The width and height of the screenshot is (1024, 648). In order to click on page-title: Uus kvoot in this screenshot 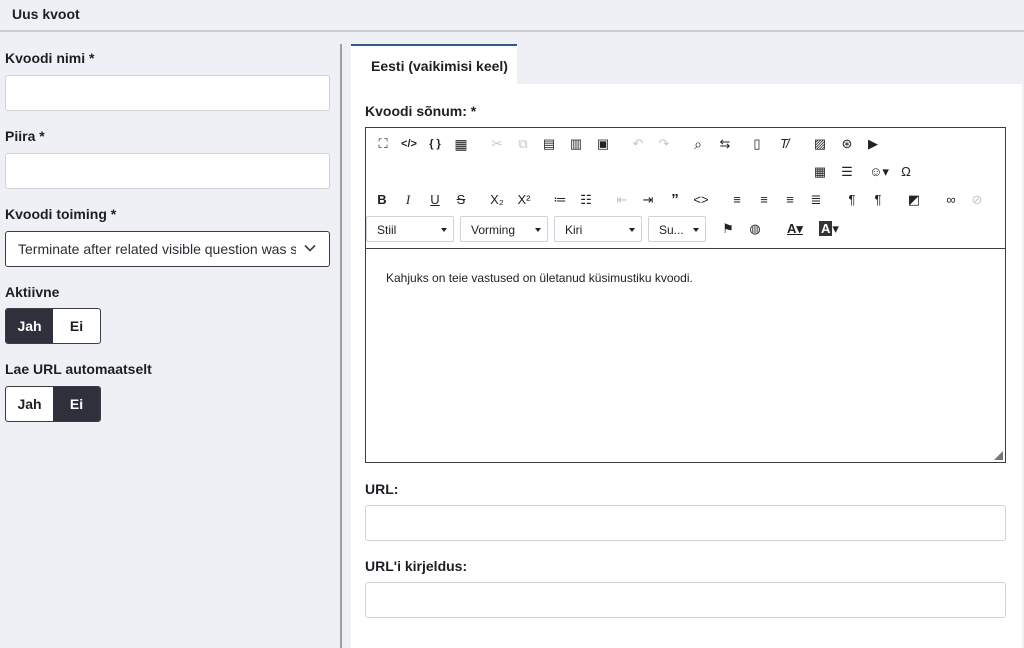, I will do `click(46, 14)`.